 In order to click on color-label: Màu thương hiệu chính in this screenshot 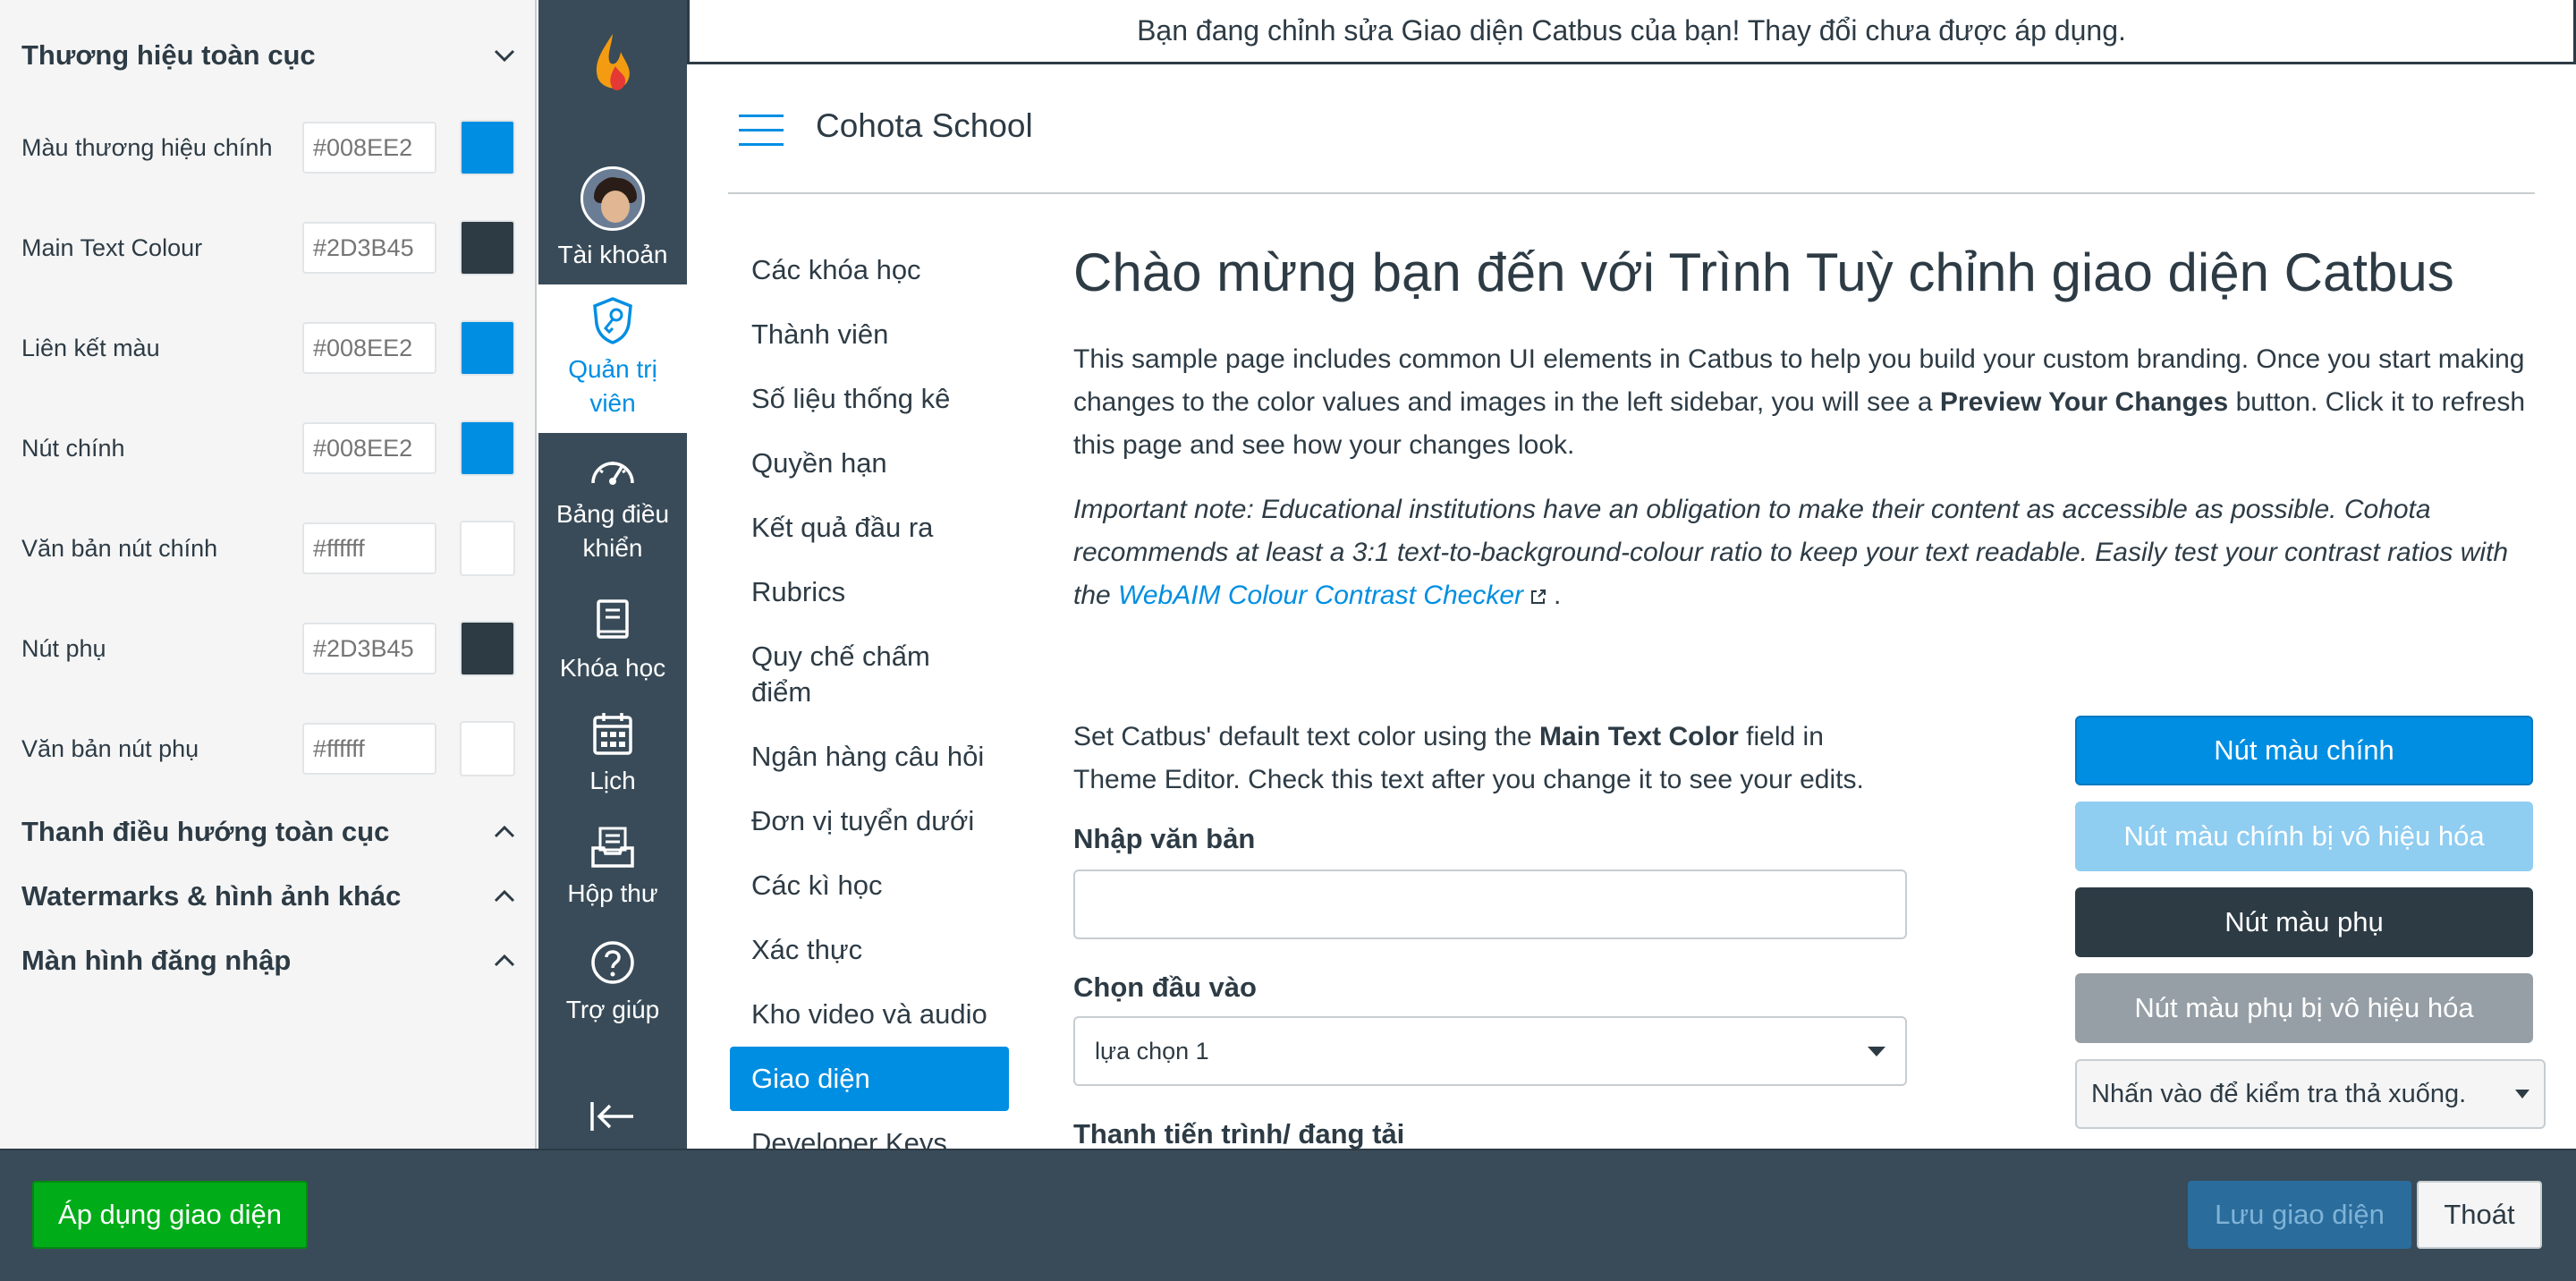, I will do `click(147, 147)`.